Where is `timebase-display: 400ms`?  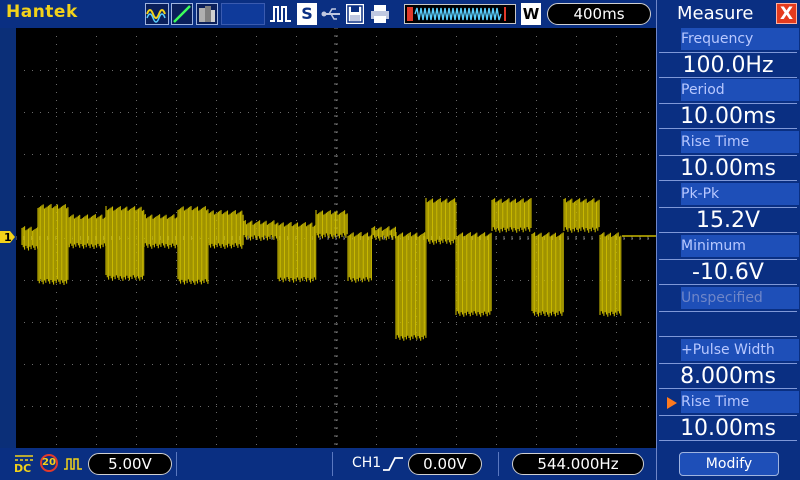 timebase-display: 400ms is located at coordinates (599, 14).